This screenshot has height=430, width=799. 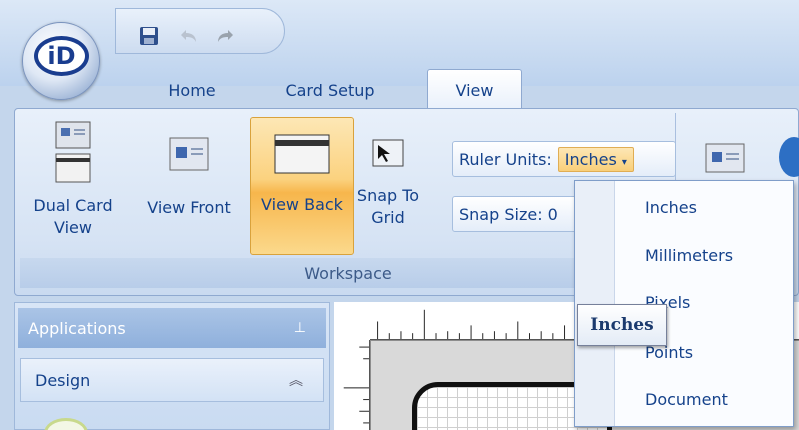 I want to click on snap-to-grid-button: Snap To Grid, so click(x=388, y=186).